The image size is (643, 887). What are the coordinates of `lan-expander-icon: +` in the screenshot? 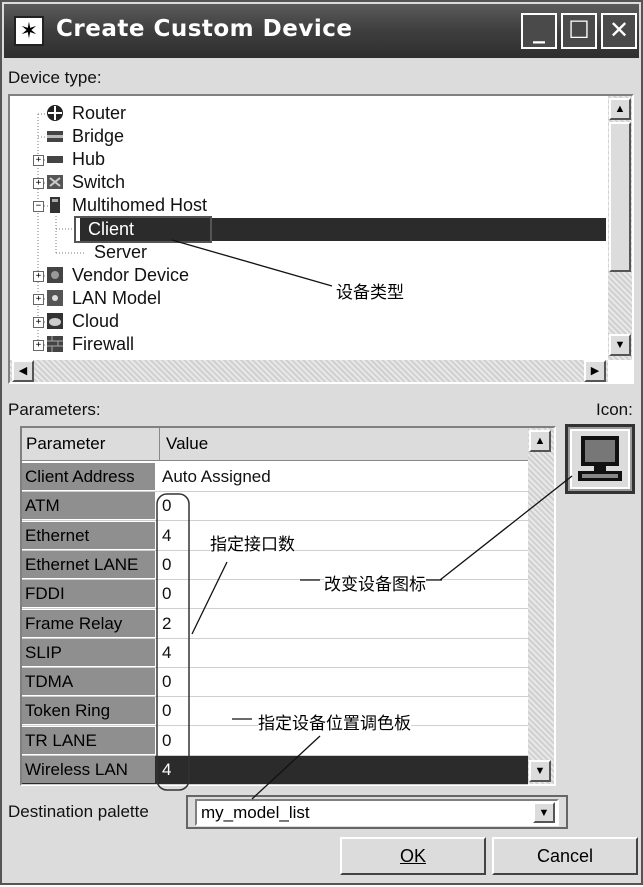 It's located at (38, 299).